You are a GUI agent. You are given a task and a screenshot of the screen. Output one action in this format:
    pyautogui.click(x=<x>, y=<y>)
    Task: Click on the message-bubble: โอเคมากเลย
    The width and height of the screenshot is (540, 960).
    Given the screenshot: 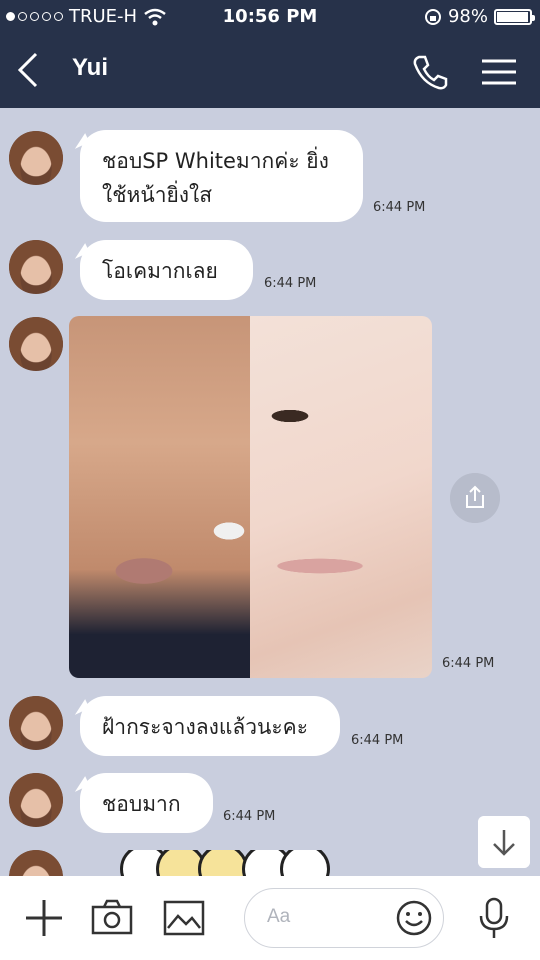 What is the action you would take?
    pyautogui.click(x=166, y=270)
    